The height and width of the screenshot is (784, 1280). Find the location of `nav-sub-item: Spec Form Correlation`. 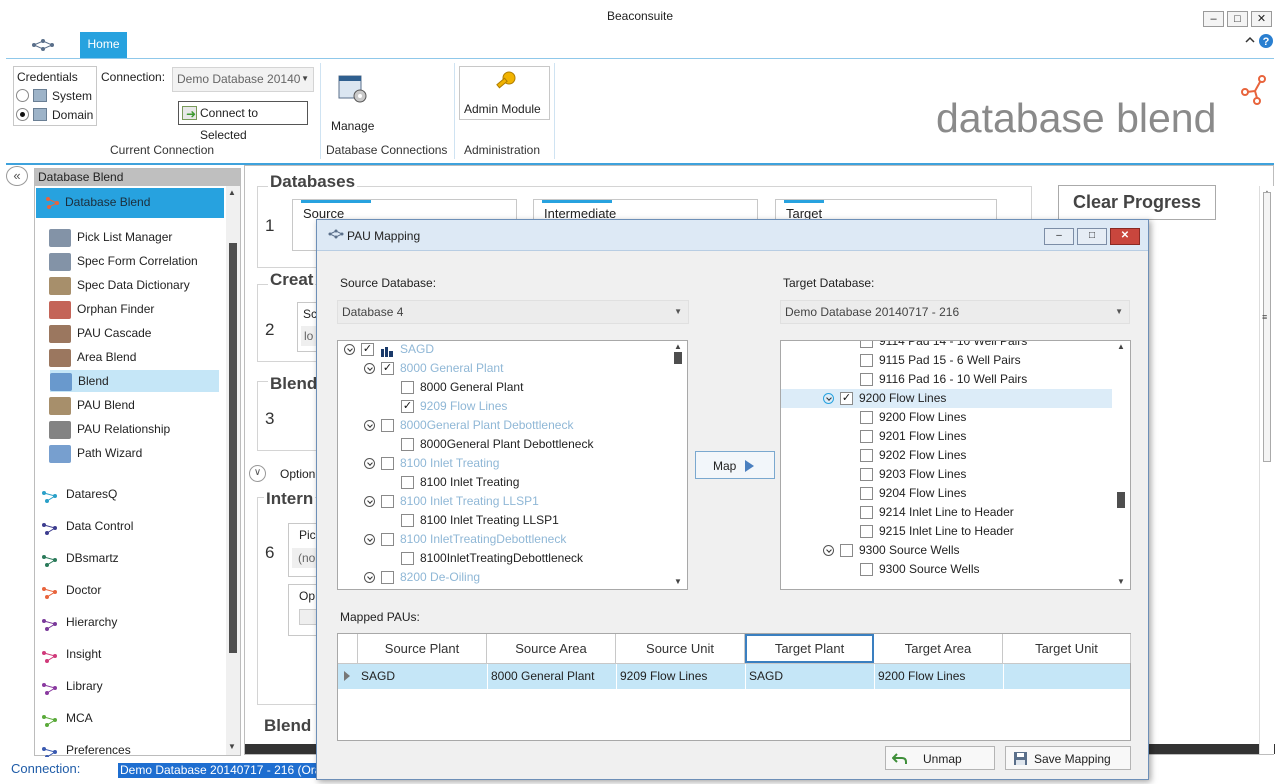

nav-sub-item: Spec Form Correlation is located at coordinates (134, 261).